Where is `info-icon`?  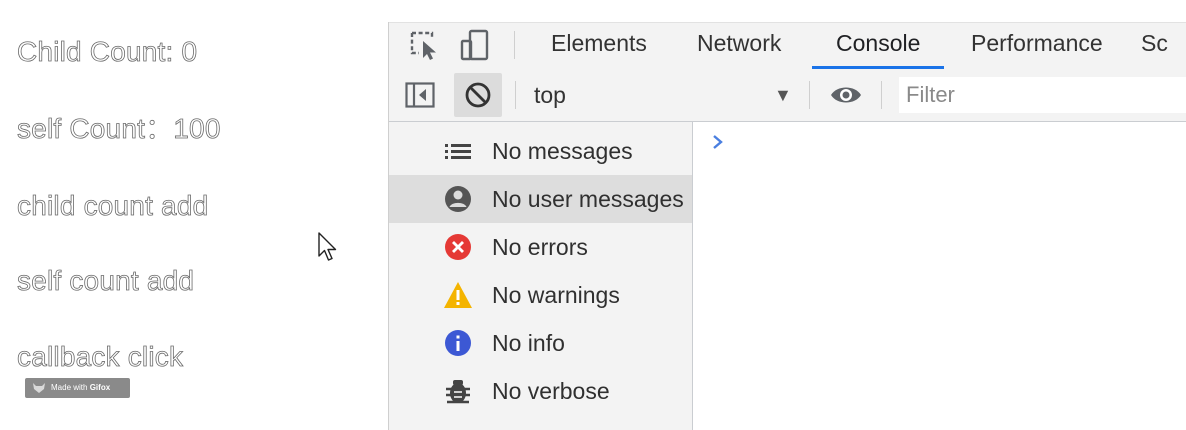
info-icon is located at coordinates (458, 343).